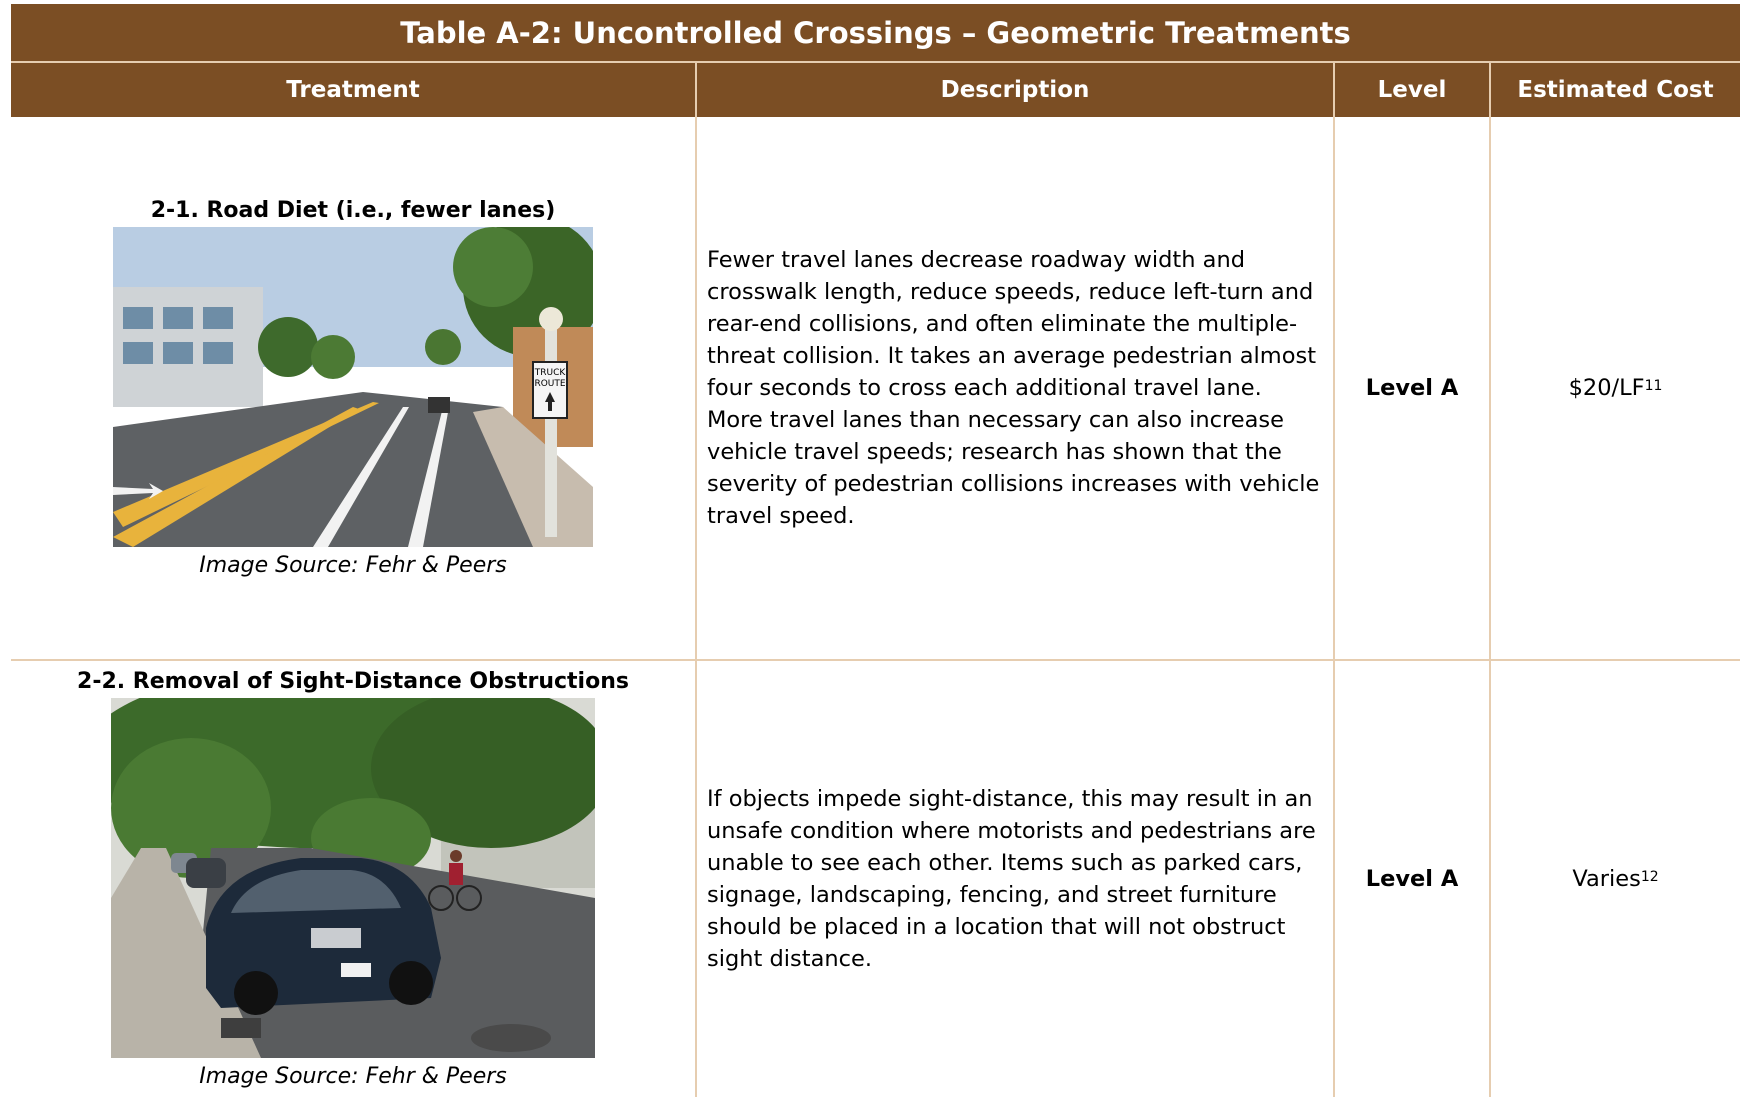 This screenshot has width=1742, height=1097. Describe the element at coordinates (1016, 90) in the screenshot. I see `header-description: Description` at that location.